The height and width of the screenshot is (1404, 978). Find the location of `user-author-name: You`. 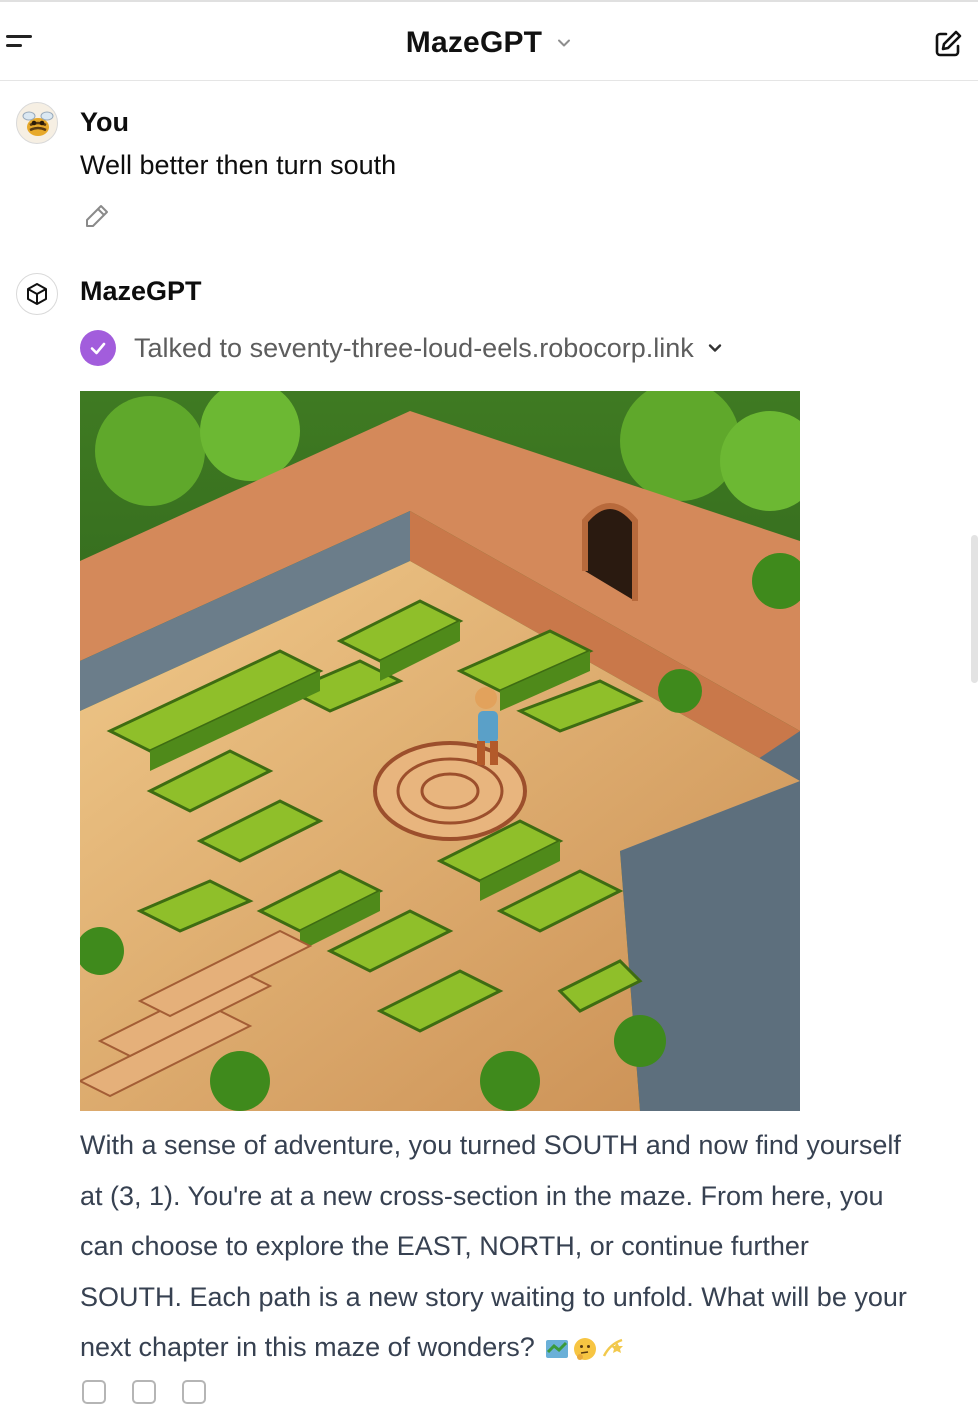

user-author-name: You is located at coordinates (104, 122).